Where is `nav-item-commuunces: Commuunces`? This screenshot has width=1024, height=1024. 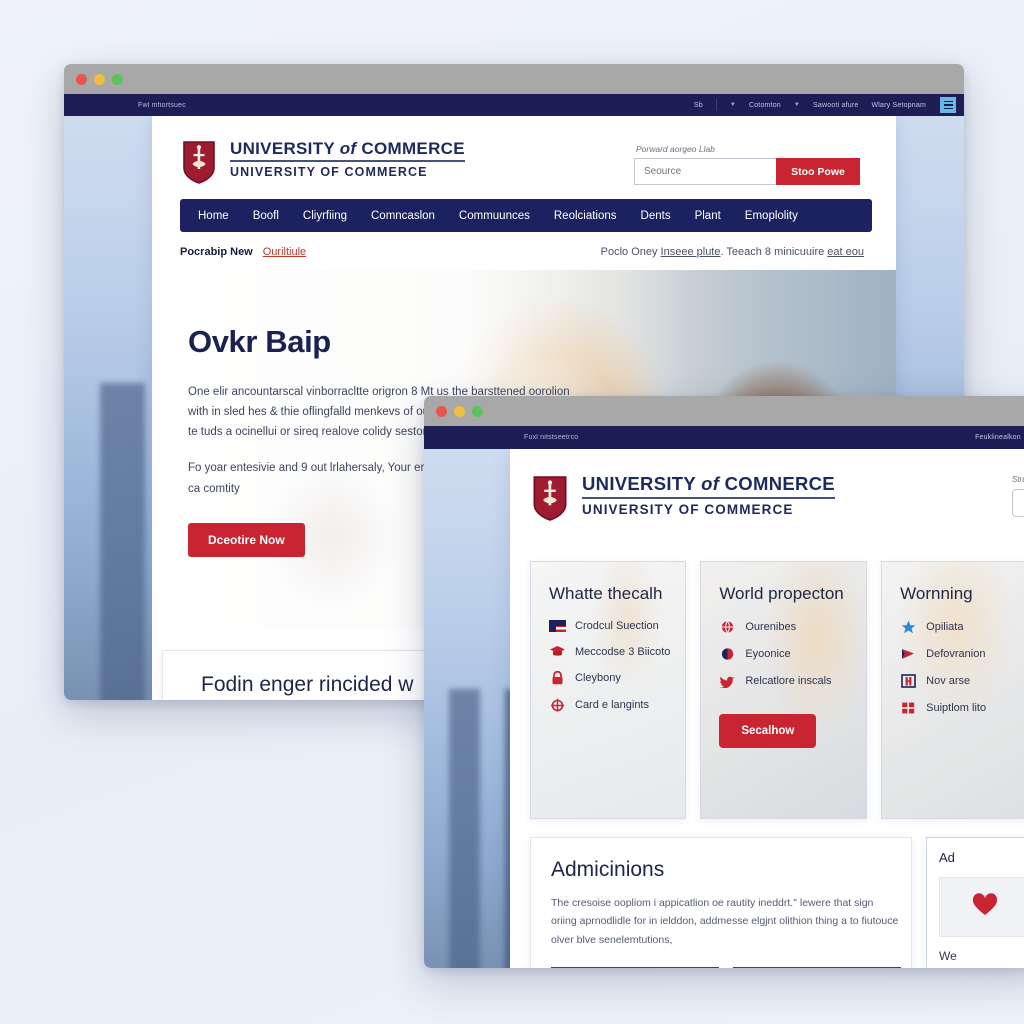 nav-item-commuunces: Commuunces is located at coordinates (494, 216).